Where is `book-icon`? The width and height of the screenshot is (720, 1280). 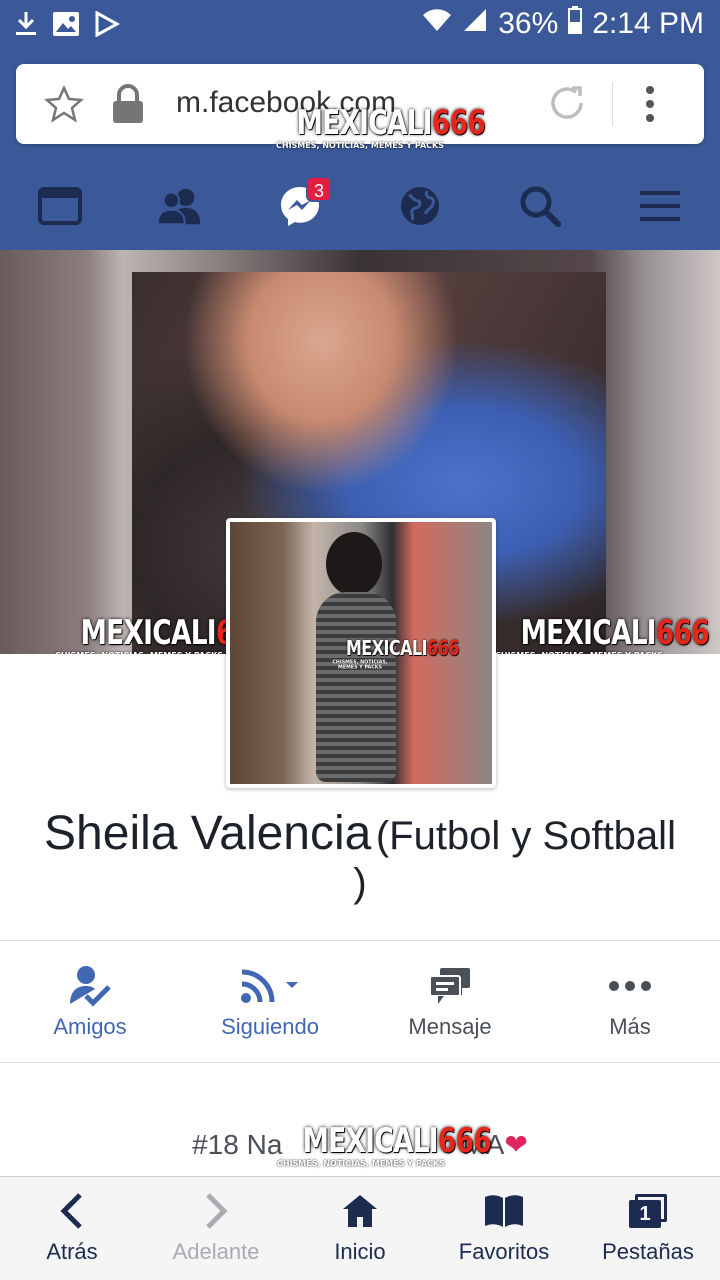
book-icon is located at coordinates (504, 1211).